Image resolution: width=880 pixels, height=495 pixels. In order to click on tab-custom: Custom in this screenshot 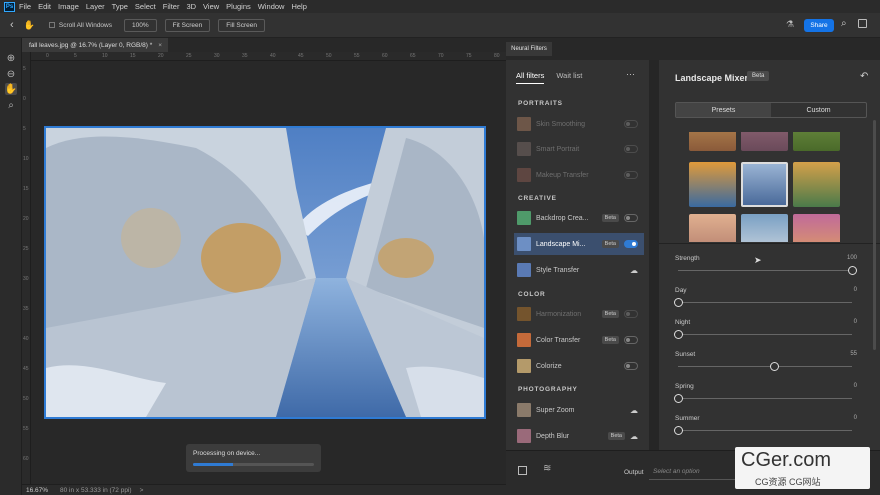, I will do `click(818, 110)`.